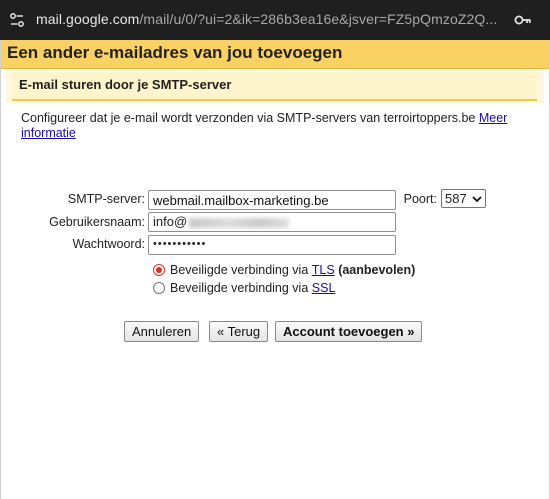 This screenshot has width=550, height=499. I want to click on username-value: info@, so click(170, 221).